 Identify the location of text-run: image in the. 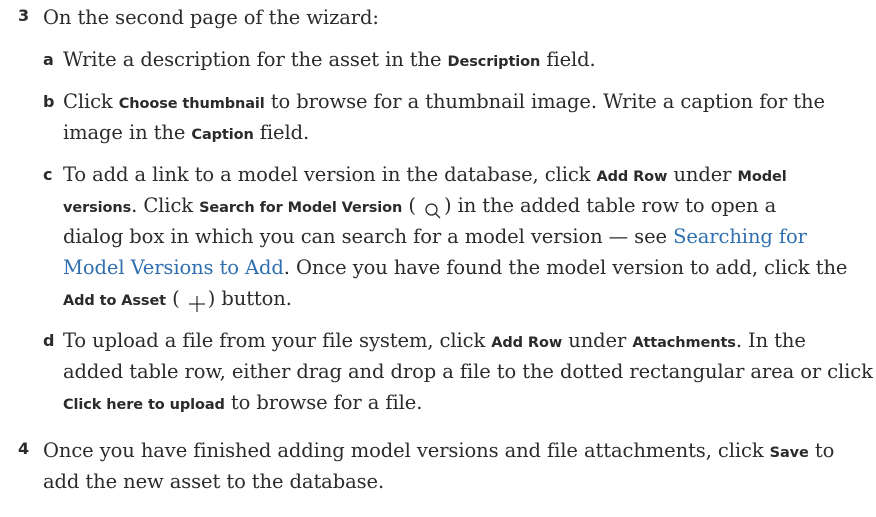
(127, 132).